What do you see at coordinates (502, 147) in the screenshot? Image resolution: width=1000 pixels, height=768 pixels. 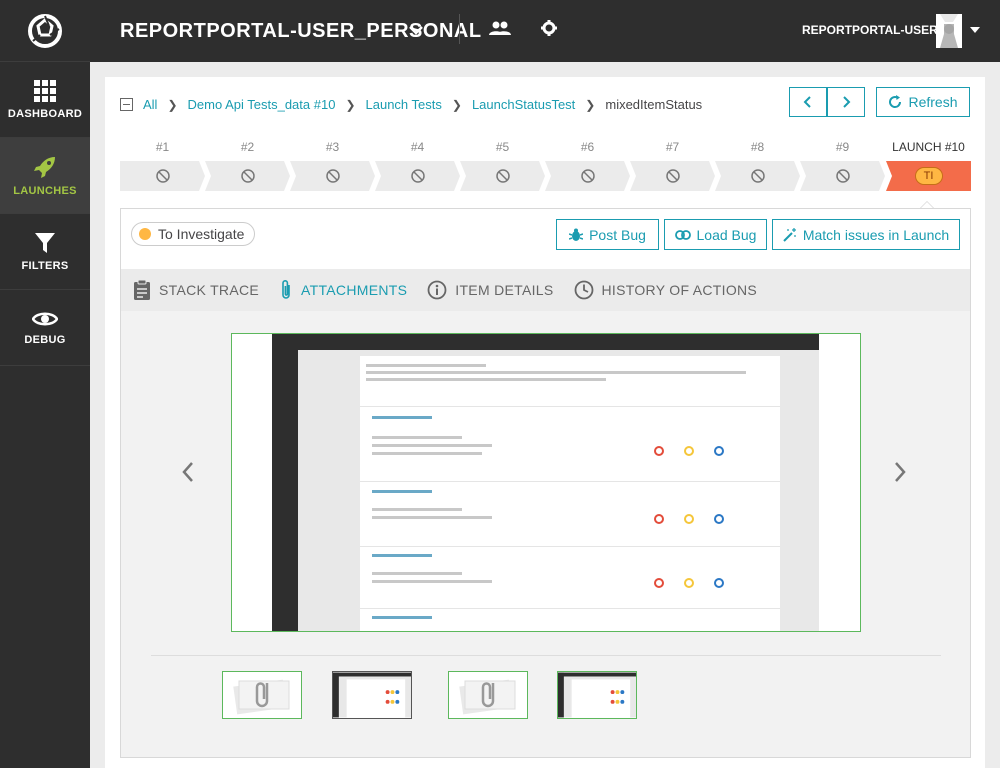 I see `history-label: #5` at bounding box center [502, 147].